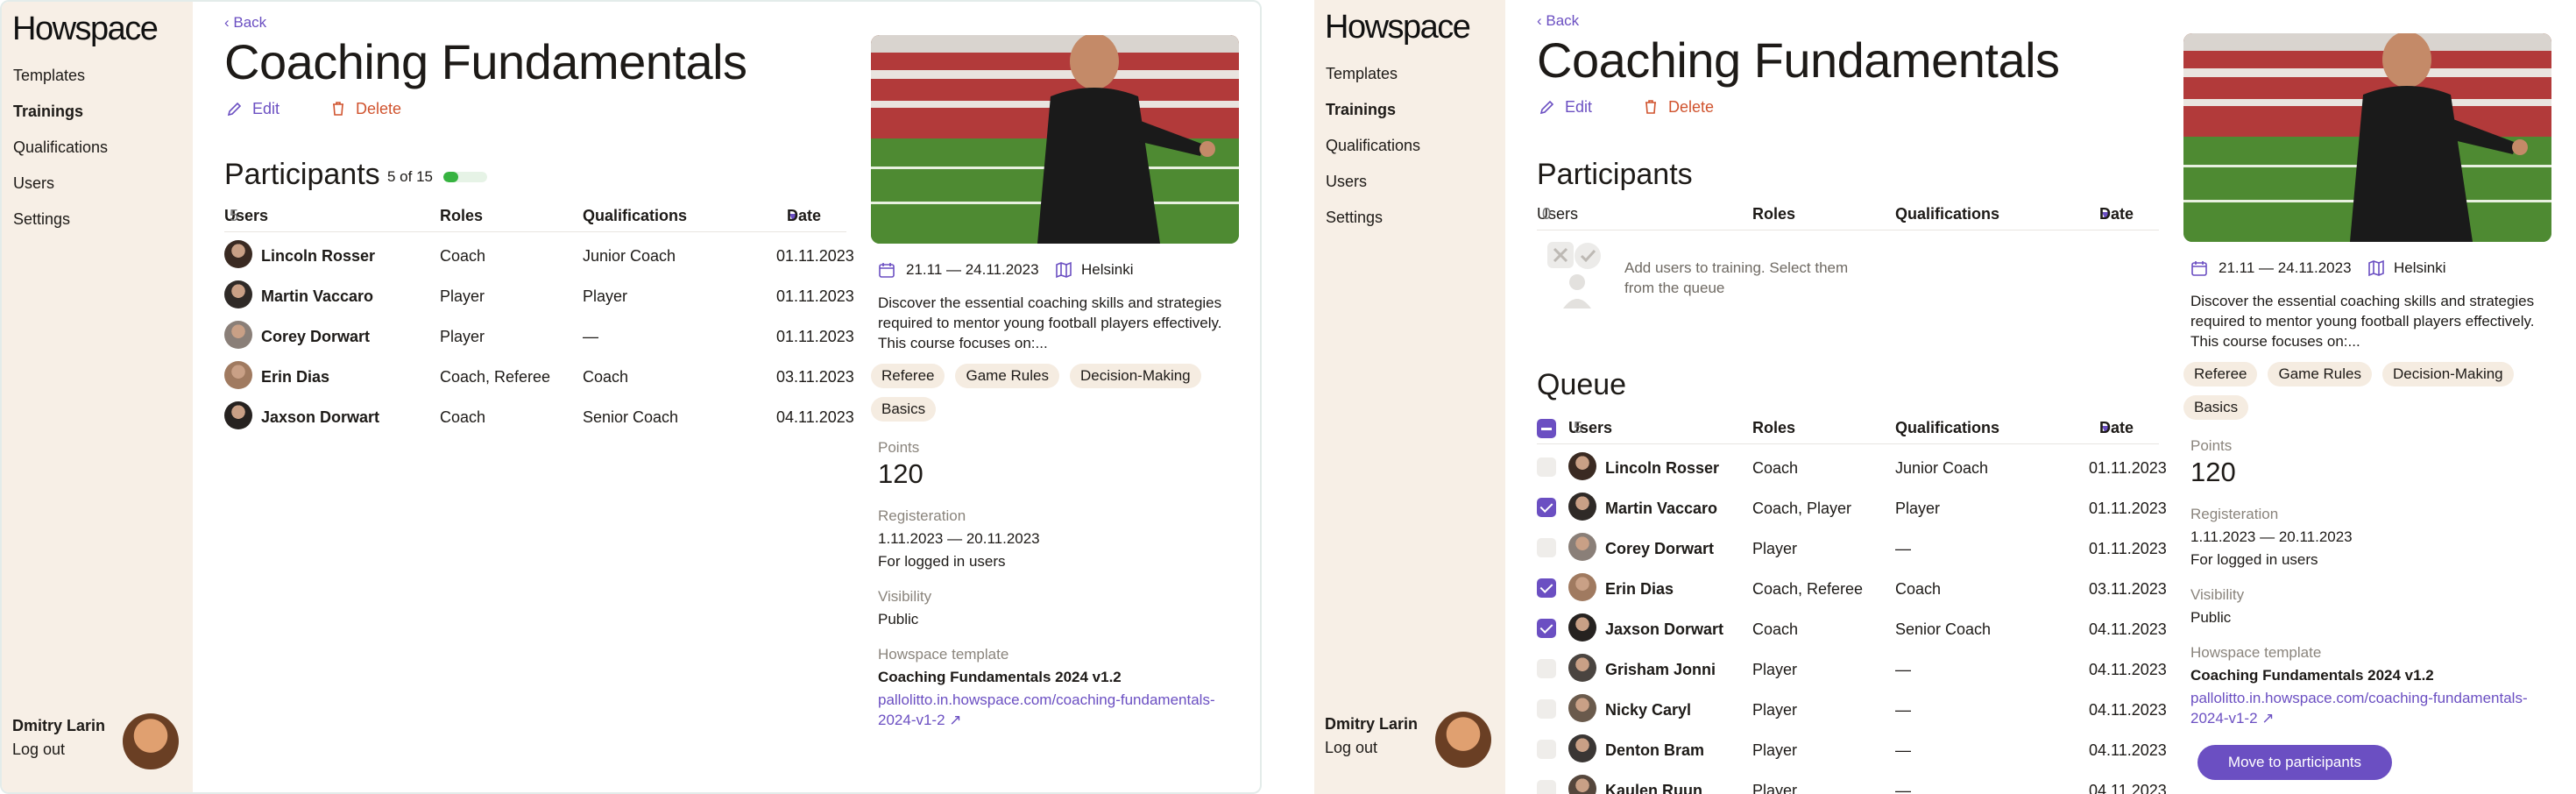 This screenshot has width=2576, height=794. I want to click on map-icon, so click(1063, 272).